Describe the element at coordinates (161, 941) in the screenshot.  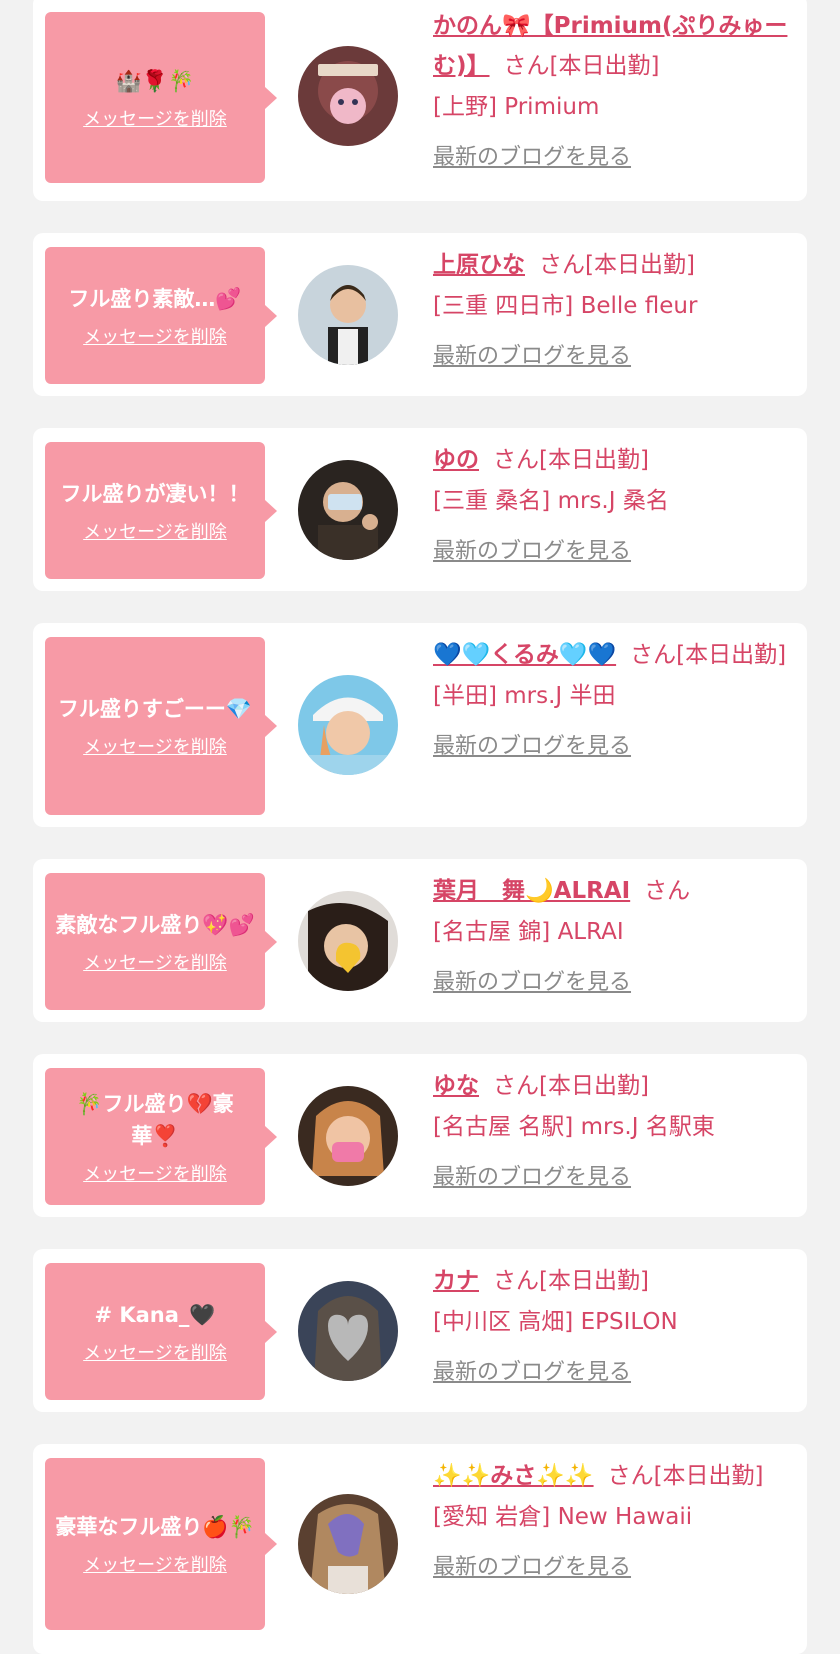
I see `message-bubble: 素敵なフル盛り💖💕 メッセージを削除` at that location.